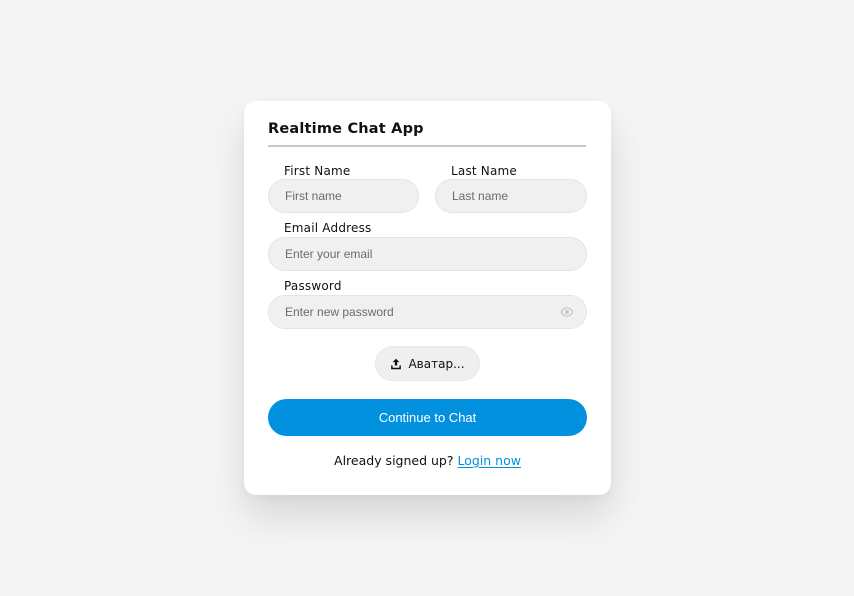  I want to click on password-input, so click(415, 312).